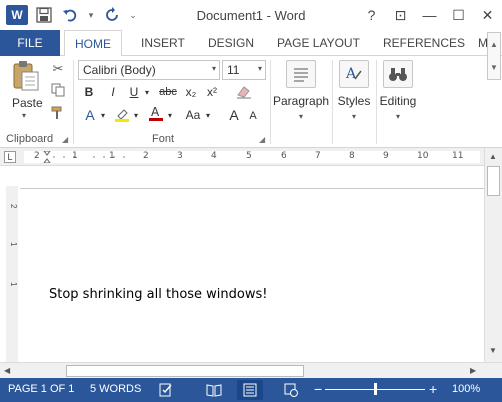 This screenshot has width=502, height=402. What do you see at coordinates (494, 56) in the screenshot?
I see `ribbon-scroll-buttons: ▲ ▼` at bounding box center [494, 56].